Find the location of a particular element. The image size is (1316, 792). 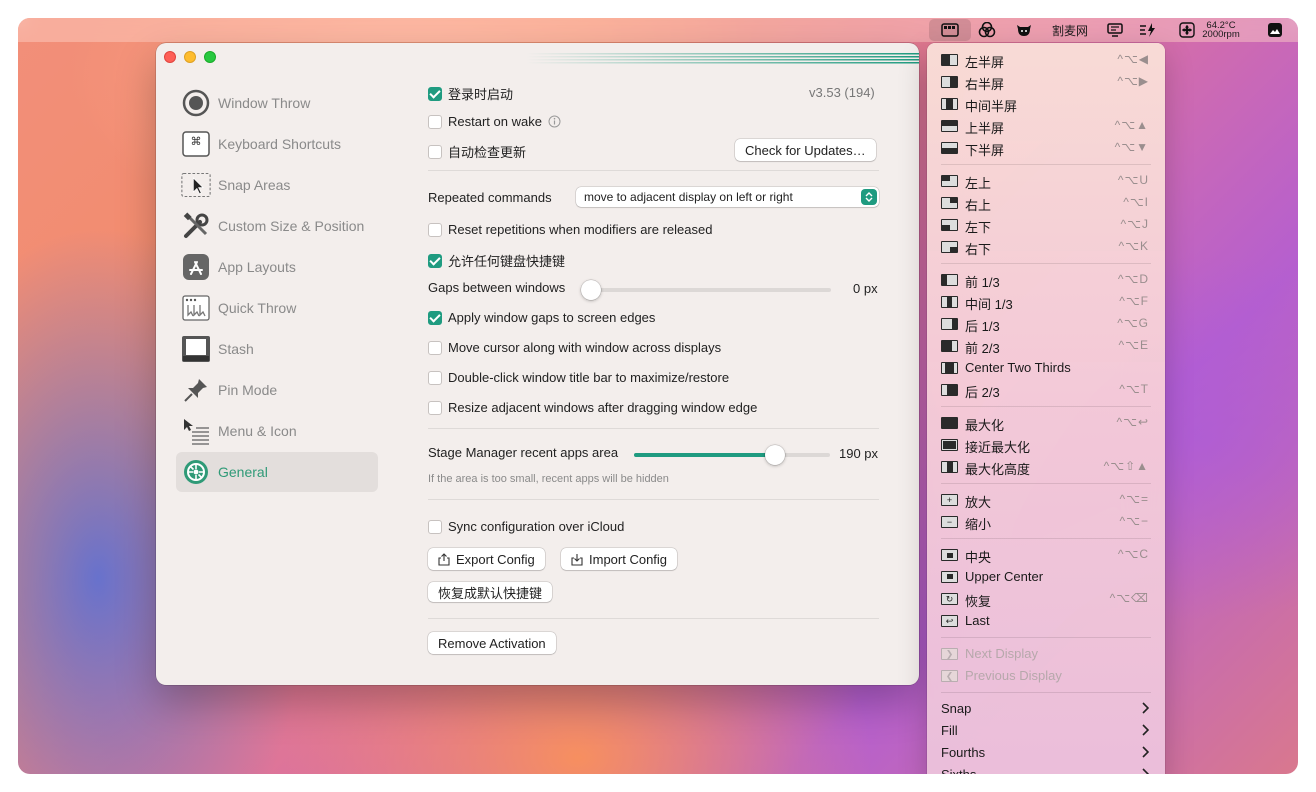

stage-manager-value: 190 px is located at coordinates (859, 453).